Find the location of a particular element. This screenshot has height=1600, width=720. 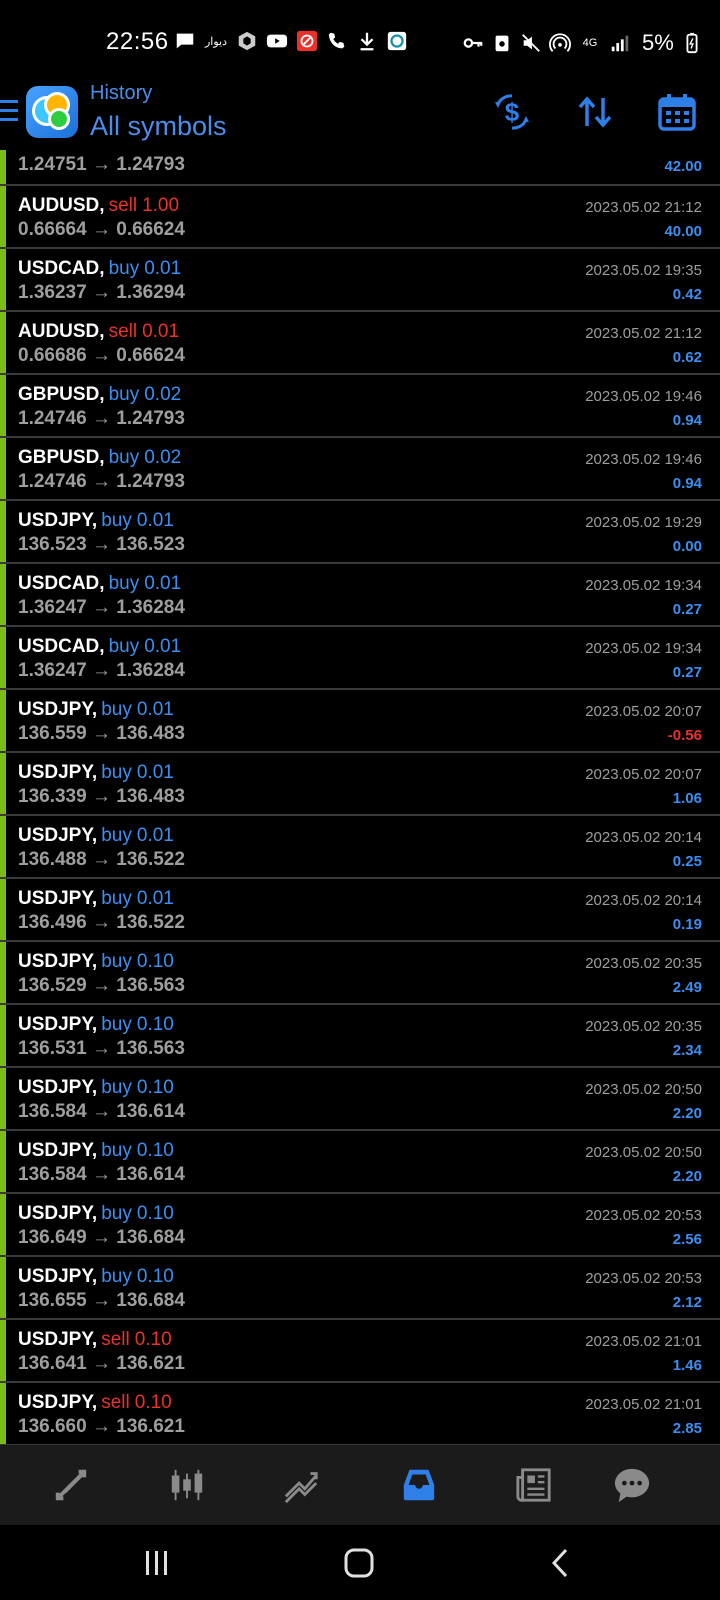

open-price: 136.649 is located at coordinates (52, 1237).